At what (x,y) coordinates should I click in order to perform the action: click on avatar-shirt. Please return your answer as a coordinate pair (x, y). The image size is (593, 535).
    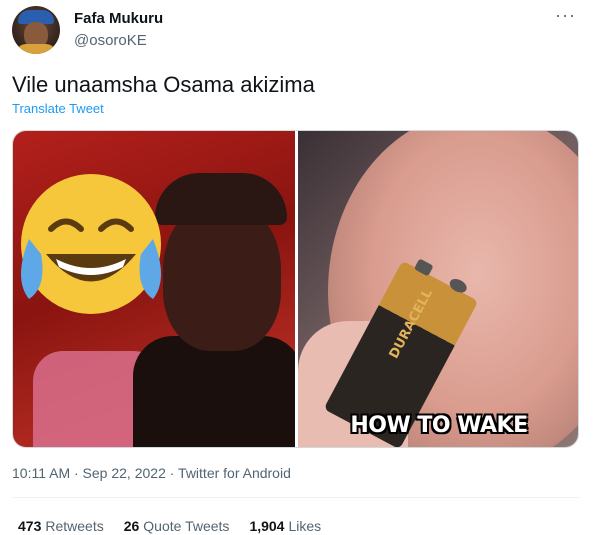
    Looking at the image, I should click on (36, 49).